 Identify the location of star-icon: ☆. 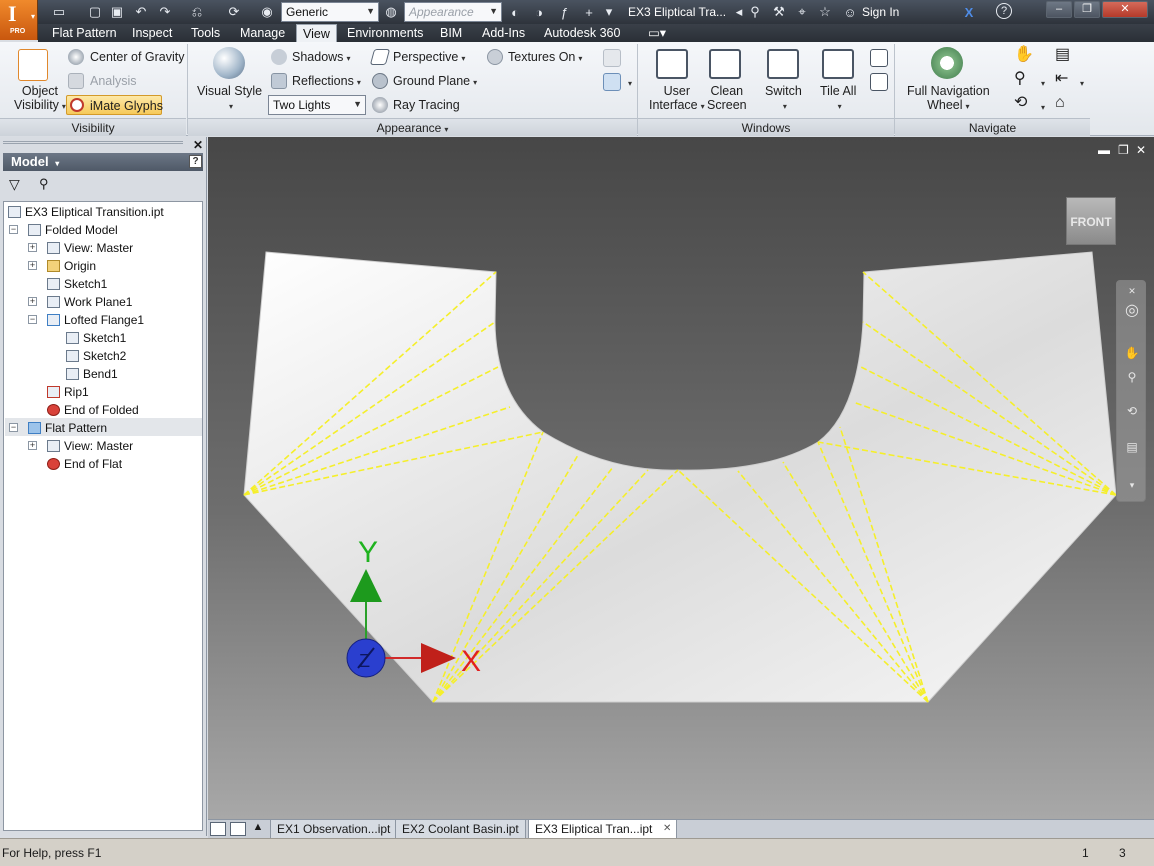
(825, 12).